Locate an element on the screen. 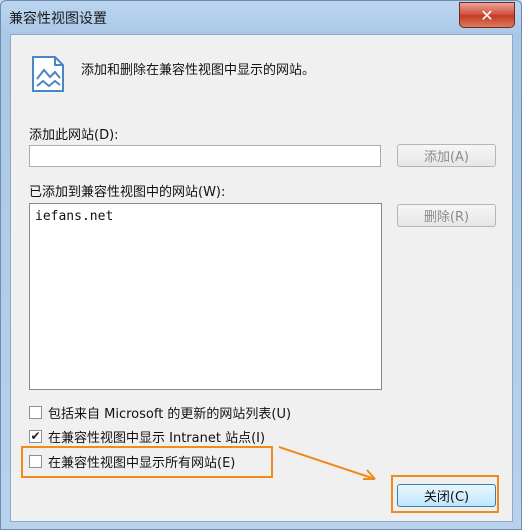 The height and width of the screenshot is (530, 522). close-window-button: ✕ is located at coordinates (487, 15).